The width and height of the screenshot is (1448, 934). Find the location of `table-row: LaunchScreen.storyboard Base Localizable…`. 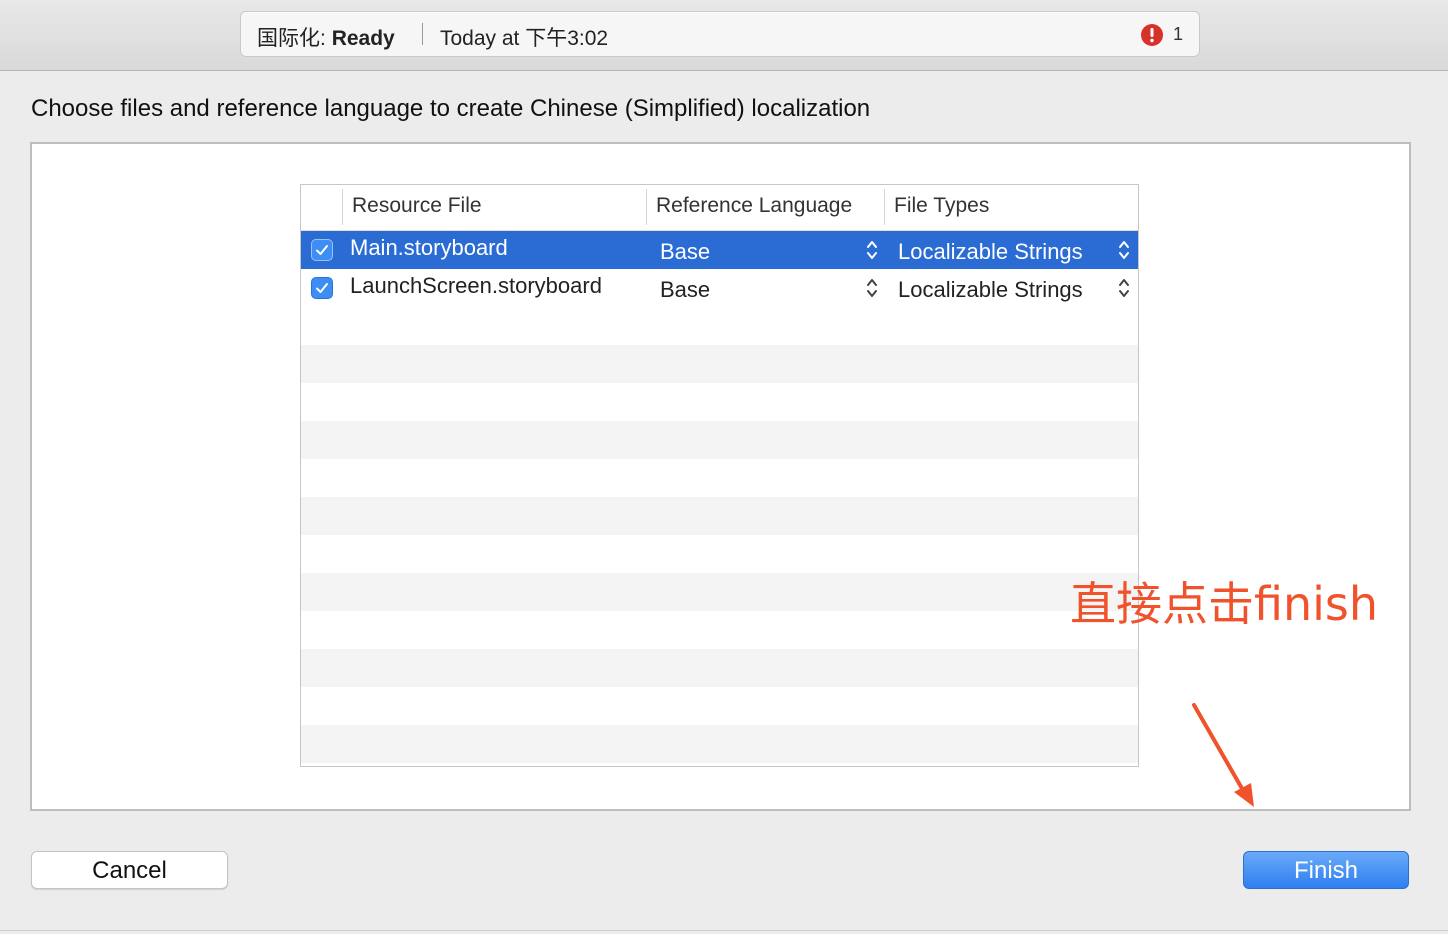

table-row: LaunchScreen.storyboard Base Localizable… is located at coordinates (719, 288).